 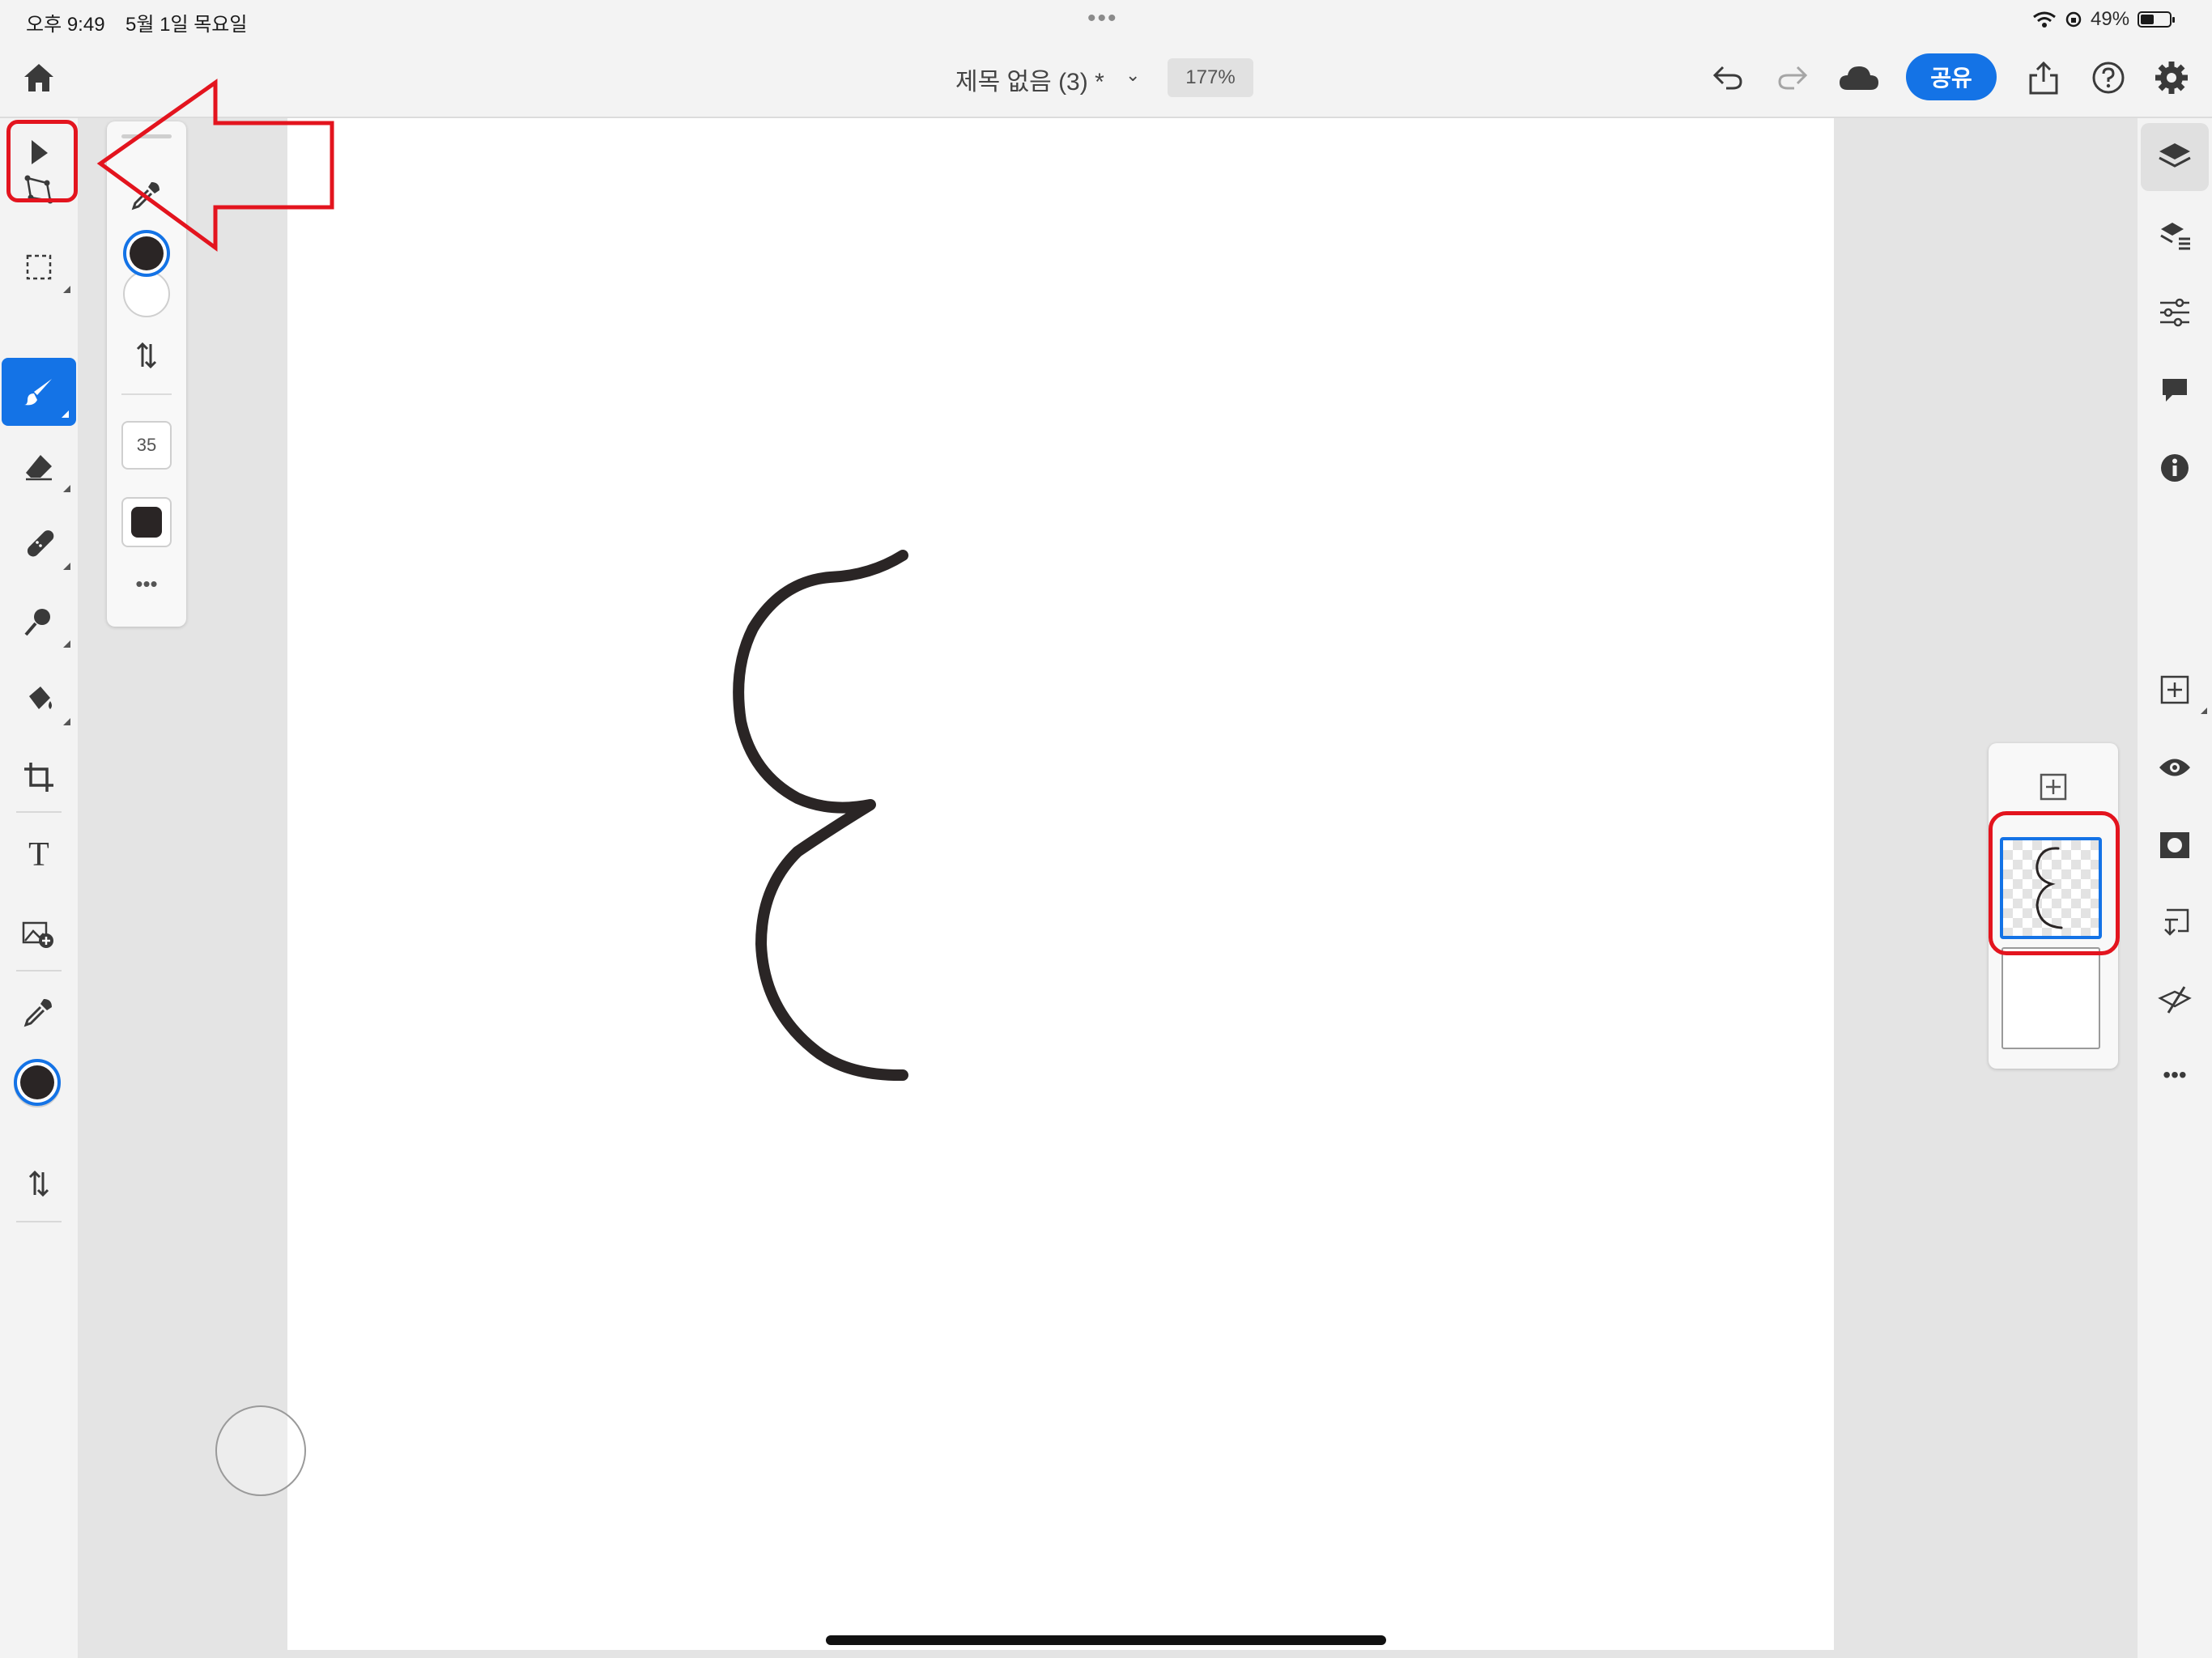 What do you see at coordinates (2045, 19) in the screenshot?
I see `wifi-icon` at bounding box center [2045, 19].